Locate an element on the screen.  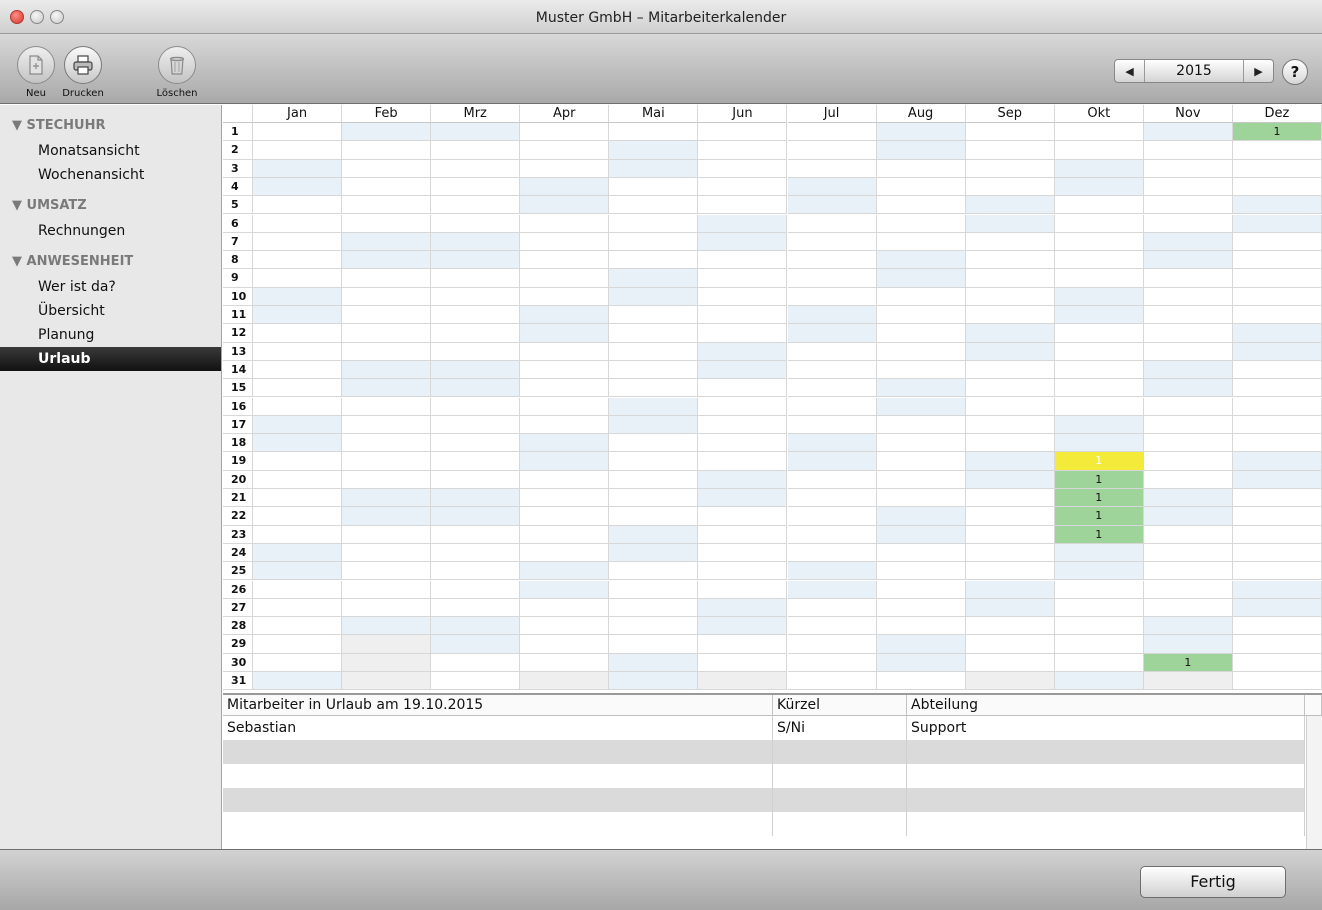
sidebar-item: Planung is located at coordinates (110, 335).